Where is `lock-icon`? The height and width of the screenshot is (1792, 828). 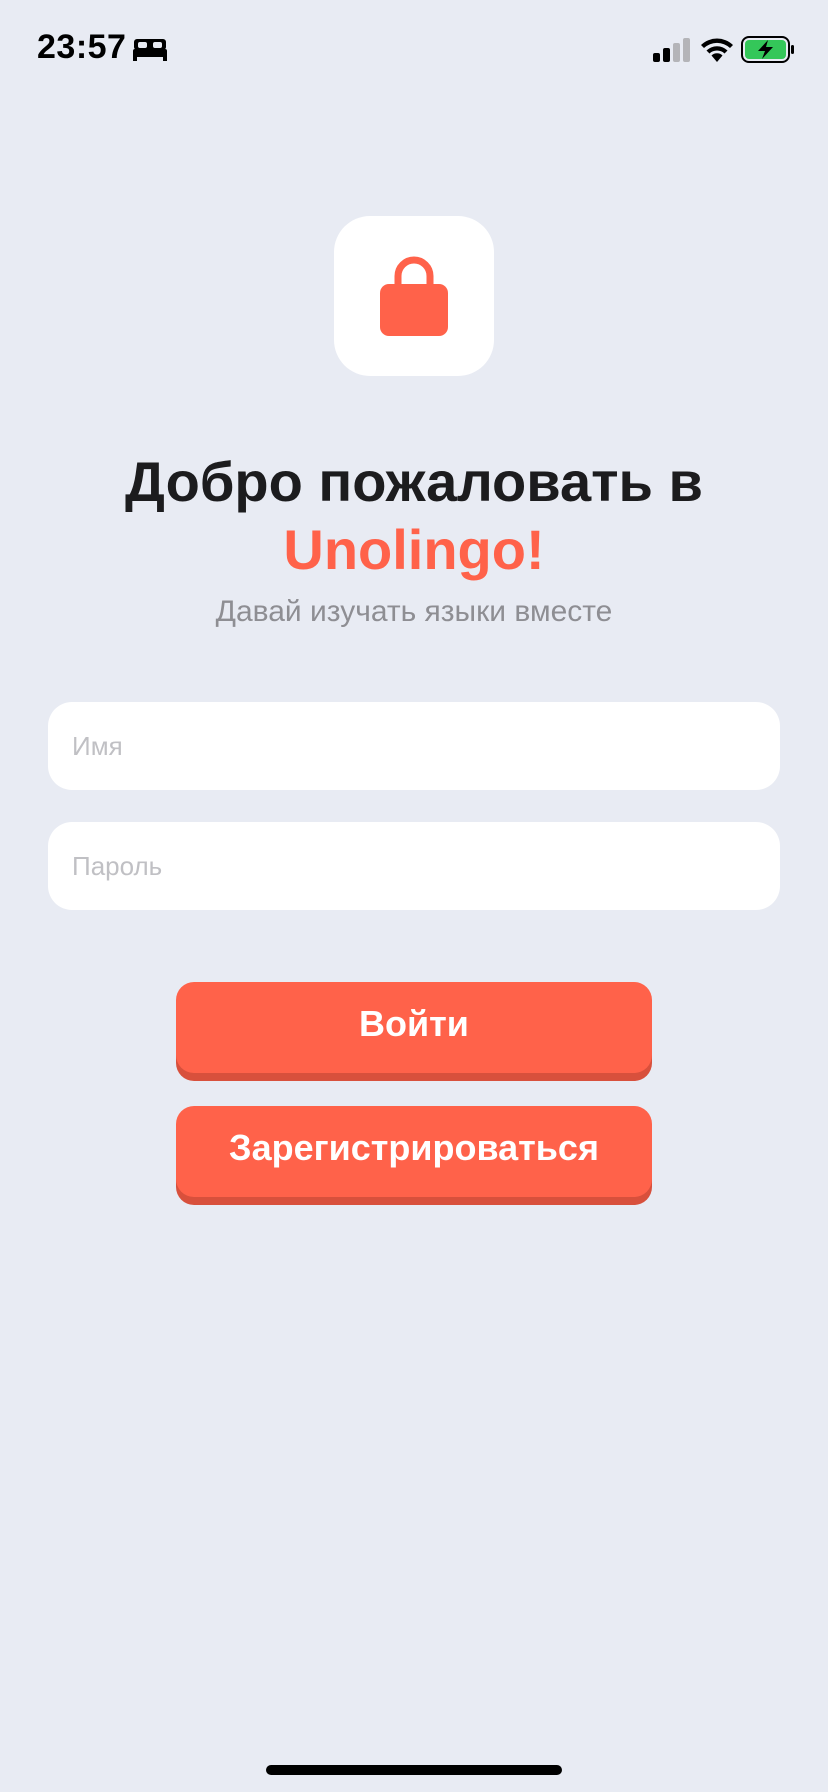 lock-icon is located at coordinates (414, 296).